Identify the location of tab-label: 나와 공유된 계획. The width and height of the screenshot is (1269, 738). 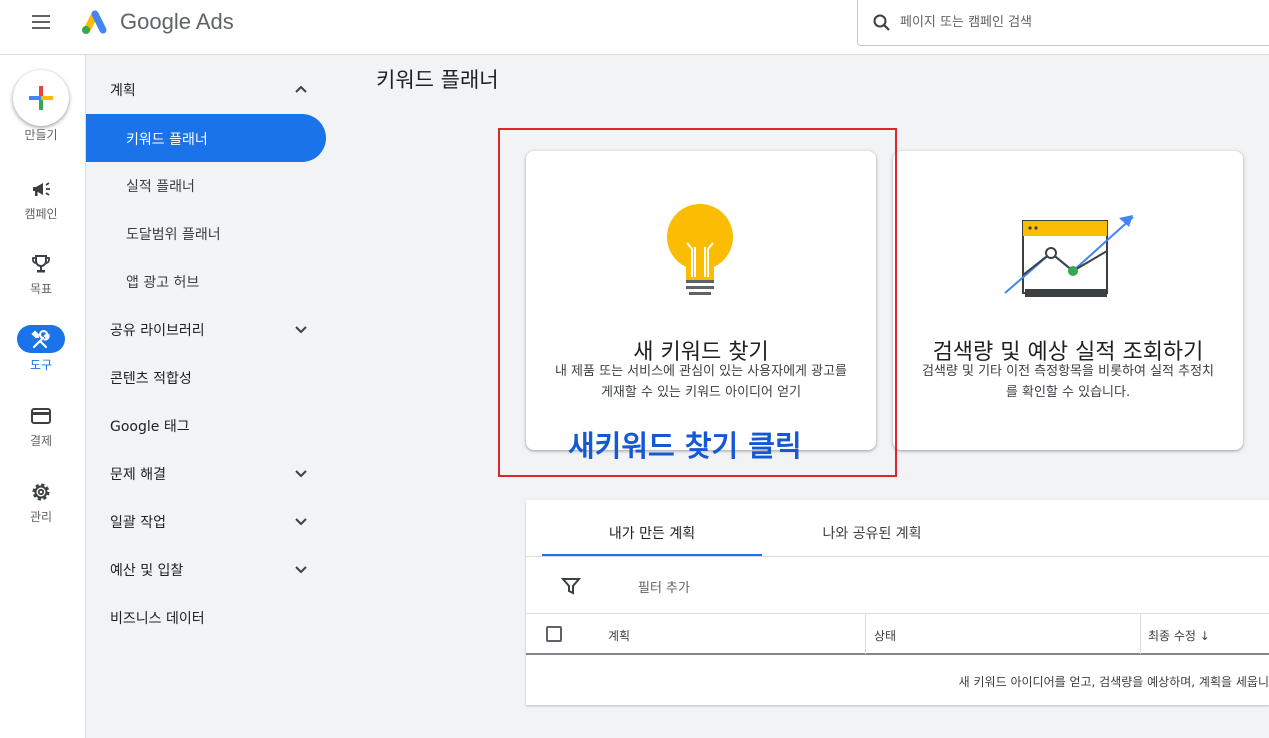
(872, 534).